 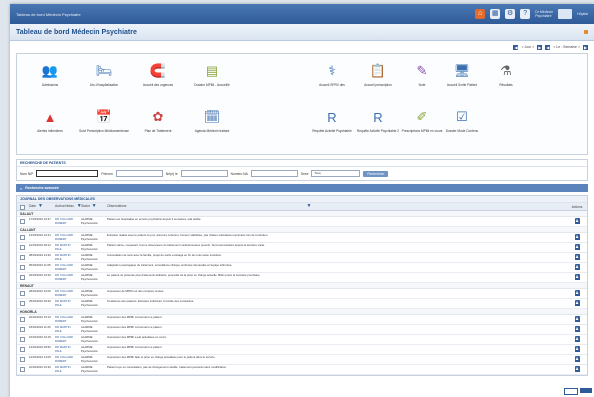 I want to click on tile-plant: ✿ Plan de Traitement, so click(x=158, y=124).